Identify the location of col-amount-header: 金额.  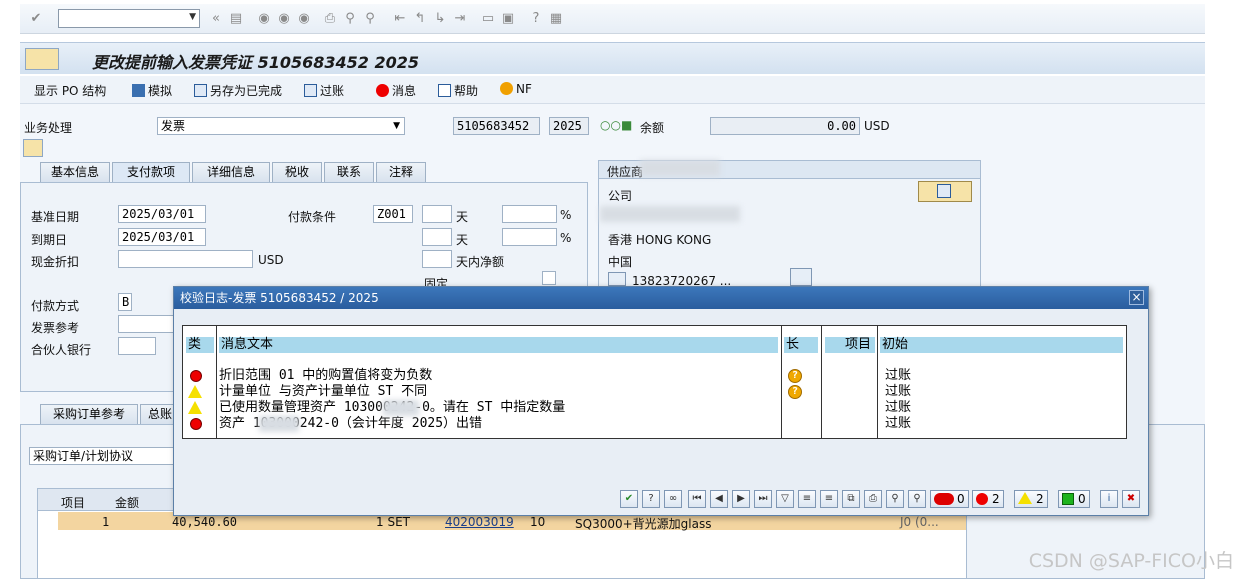
(127, 503).